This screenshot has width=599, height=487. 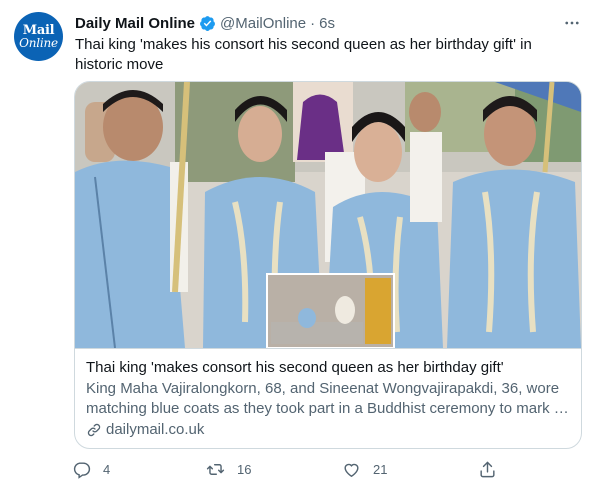 I want to click on card-domain-text: dailymail.co.uk, so click(x=155, y=429).